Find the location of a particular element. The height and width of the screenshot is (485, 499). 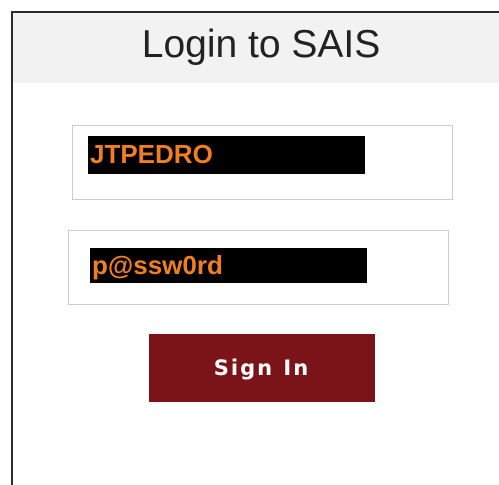

login-header: Login to SAIS is located at coordinates (256, 48).